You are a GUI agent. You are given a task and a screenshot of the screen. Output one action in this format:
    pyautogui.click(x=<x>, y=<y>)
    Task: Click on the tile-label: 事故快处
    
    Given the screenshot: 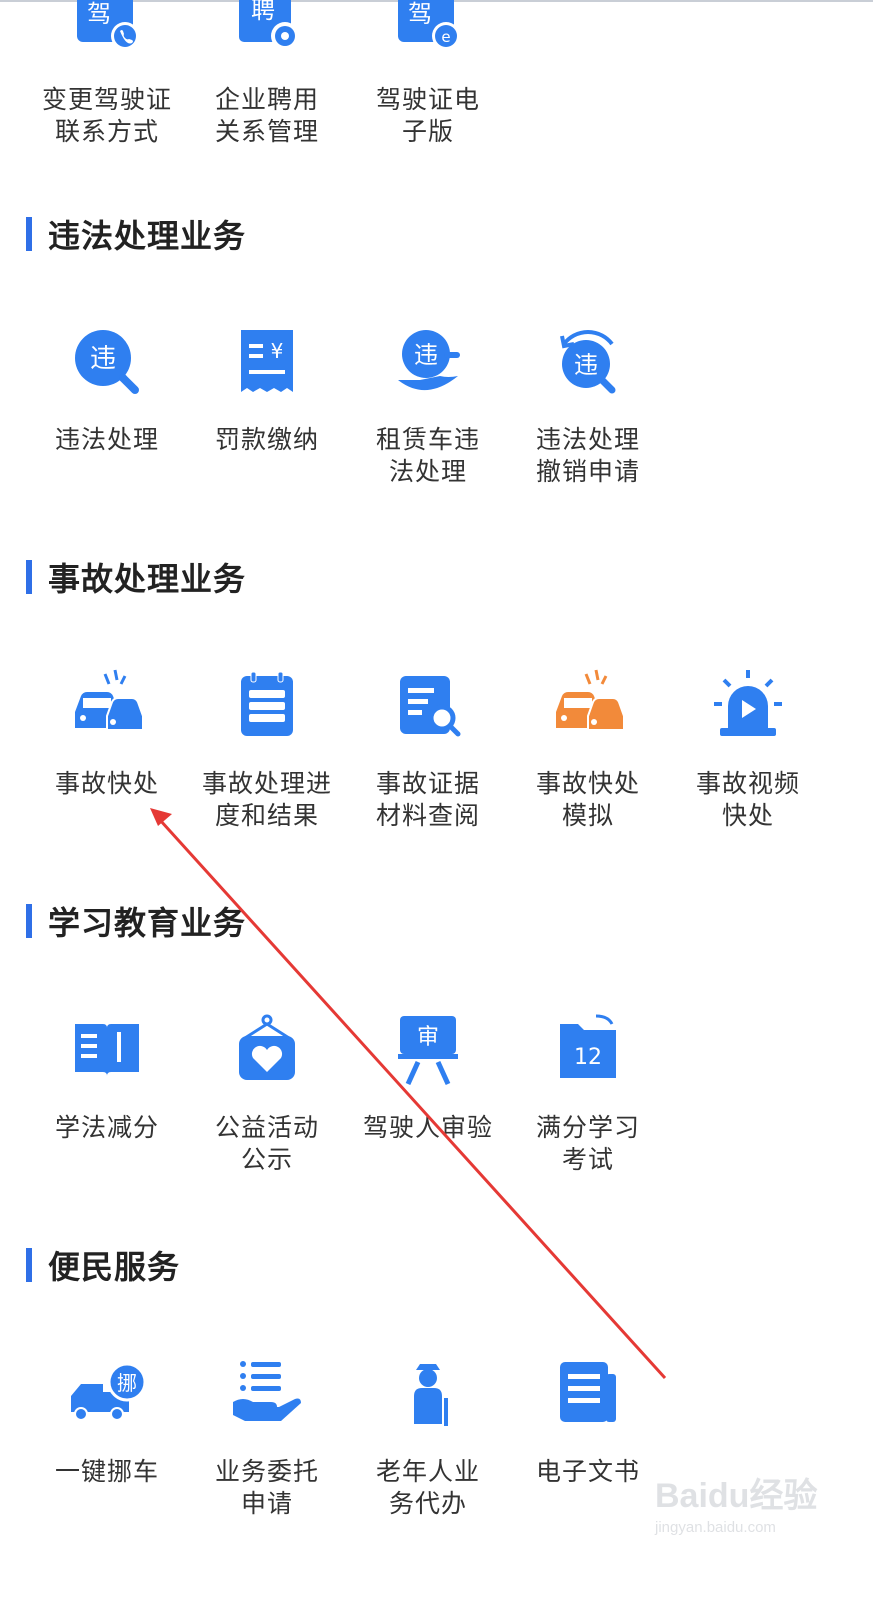 What is the action you would take?
    pyautogui.click(x=106, y=783)
    